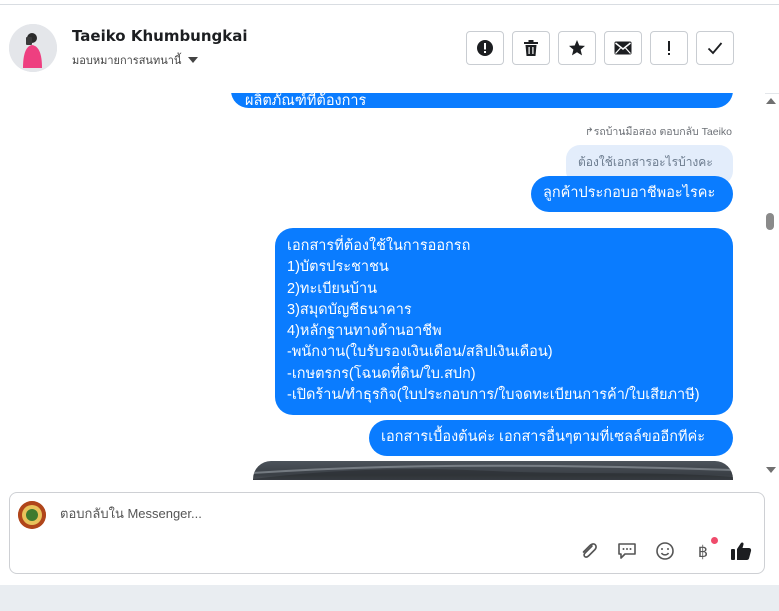 The width and height of the screenshot is (779, 611). What do you see at coordinates (589, 132) in the screenshot?
I see `reply-arrow-icon: ↱` at bounding box center [589, 132].